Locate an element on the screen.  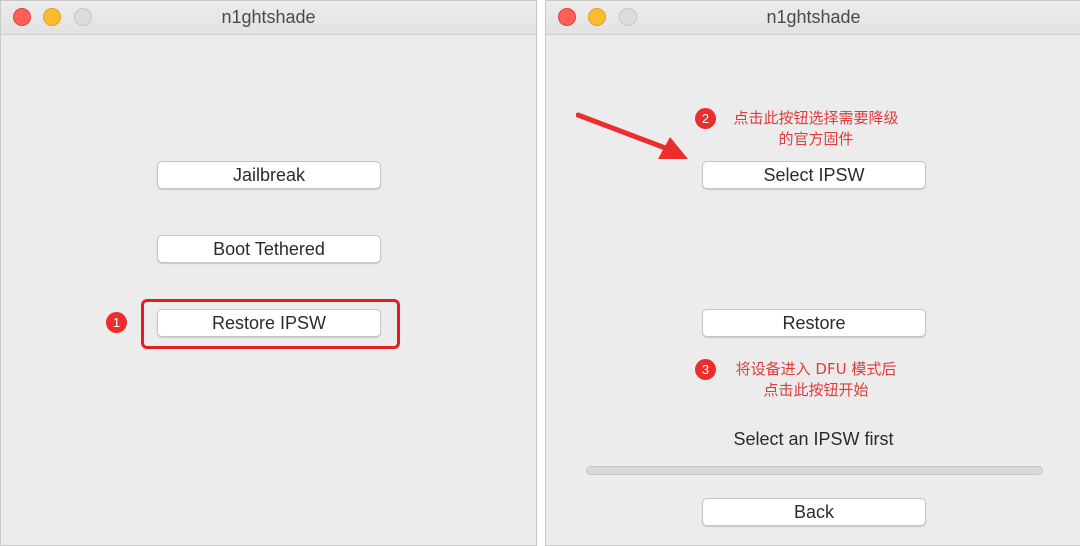
step-3-annotation: 将设备进入 DFU 模式后 点击此按钮开始 is located at coordinates (816, 380).